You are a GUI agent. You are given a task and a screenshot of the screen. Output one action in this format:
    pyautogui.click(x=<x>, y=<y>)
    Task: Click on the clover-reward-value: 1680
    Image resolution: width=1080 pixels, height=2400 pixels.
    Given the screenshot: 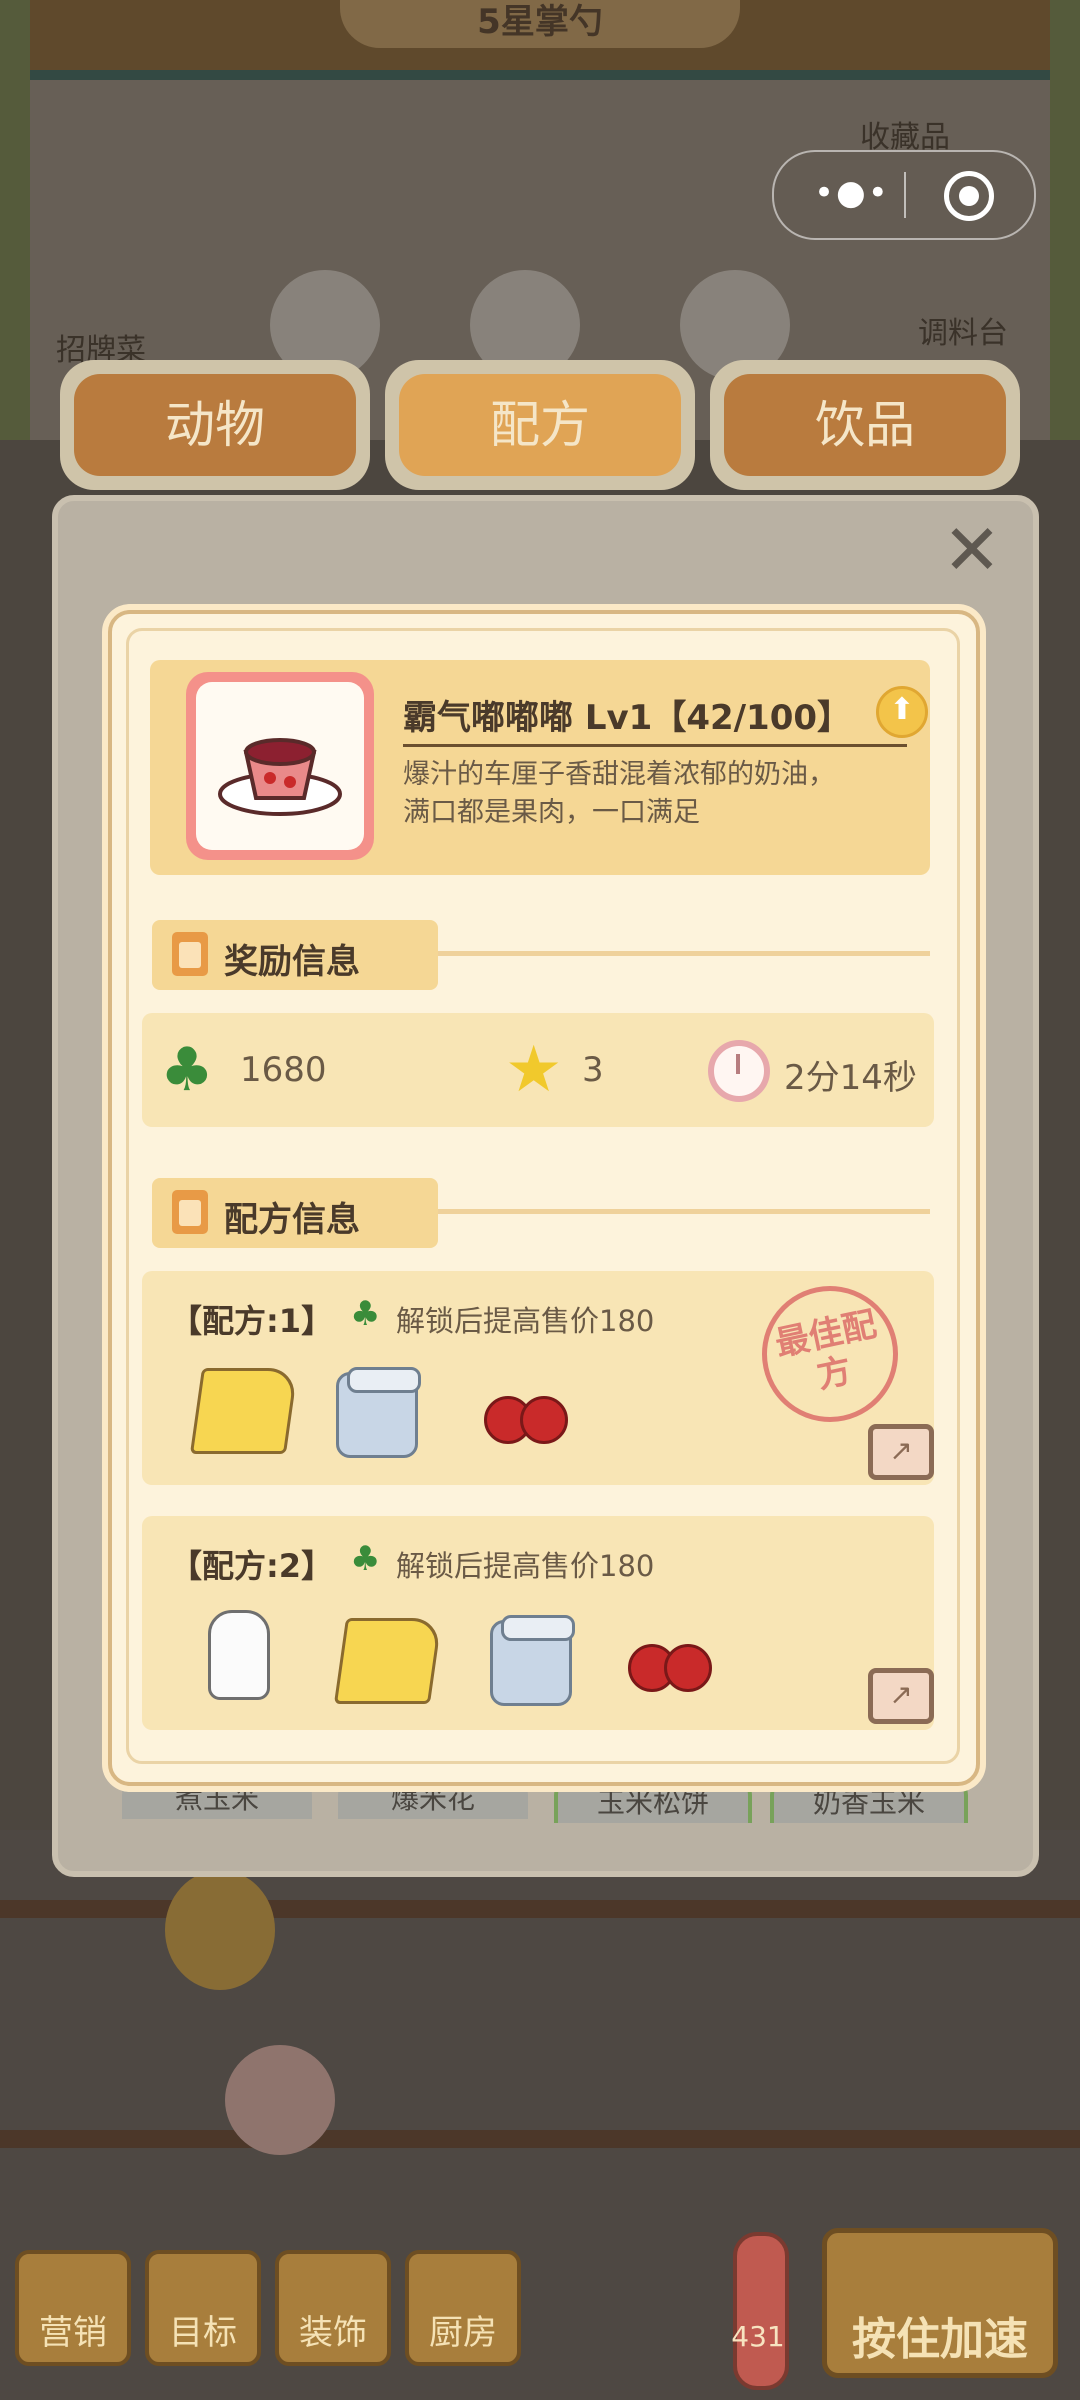 What is the action you would take?
    pyautogui.click(x=283, y=1070)
    